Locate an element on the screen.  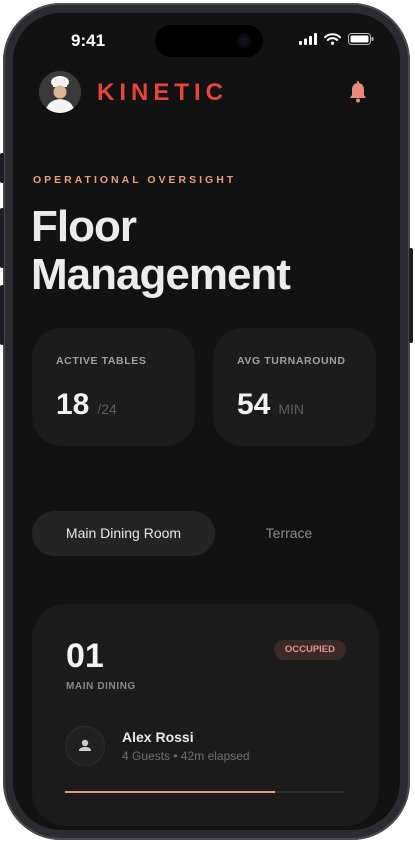
stat-value: 54 MIN is located at coordinates (270, 405).